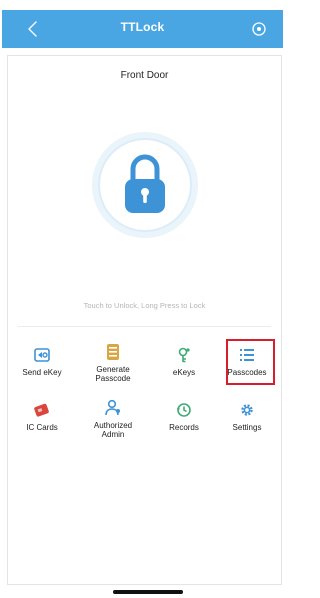 The width and height of the screenshot is (320, 598). I want to click on passcode-icon, so click(113, 352).